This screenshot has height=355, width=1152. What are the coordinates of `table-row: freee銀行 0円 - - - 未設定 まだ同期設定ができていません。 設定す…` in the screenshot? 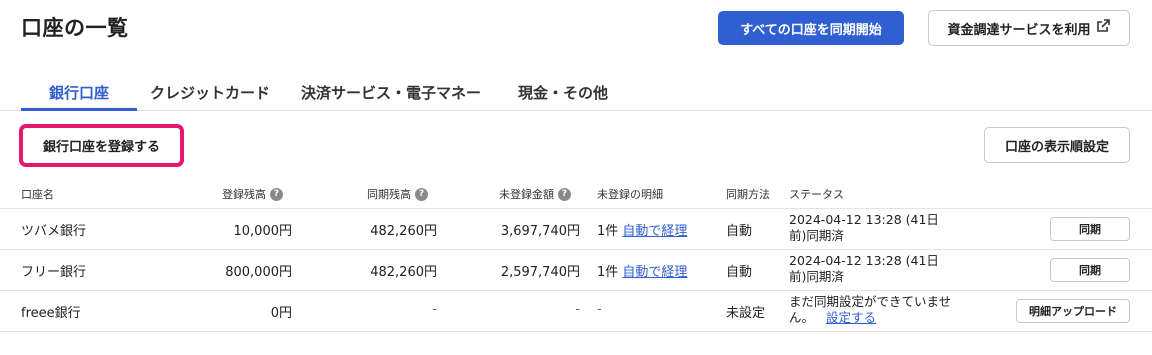 It's located at (576, 311).